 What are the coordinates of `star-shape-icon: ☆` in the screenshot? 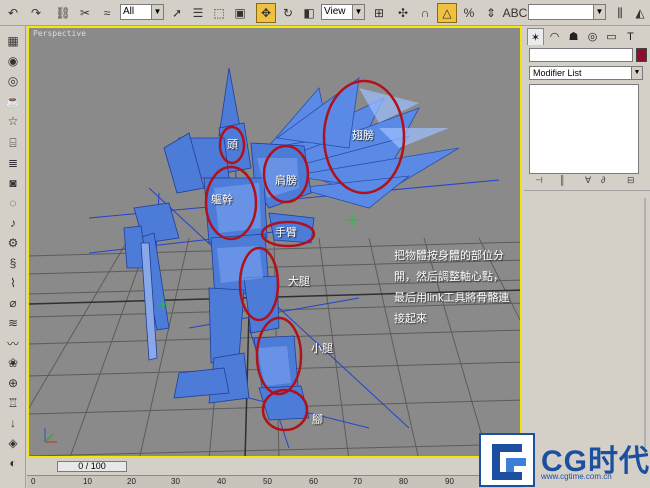 It's located at (13, 121).